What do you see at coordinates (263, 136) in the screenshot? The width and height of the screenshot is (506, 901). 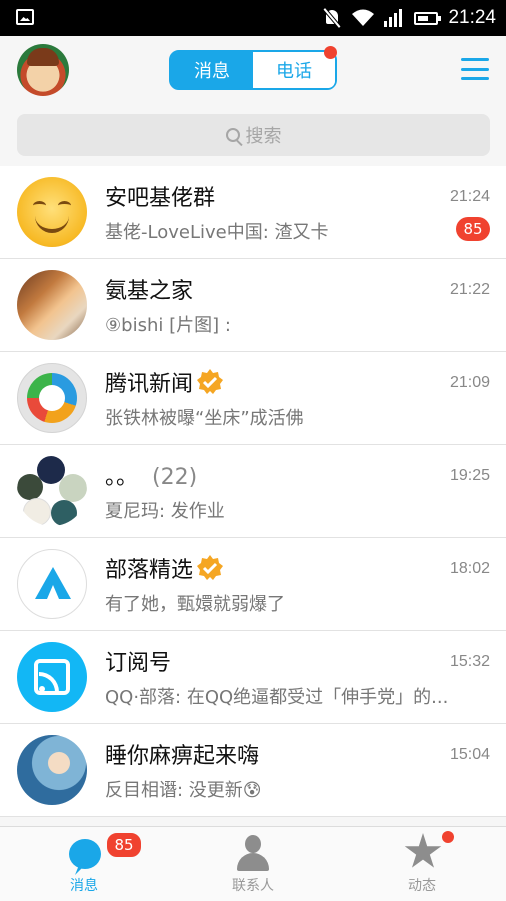 I see `search-placeholder: 搜索` at bounding box center [263, 136].